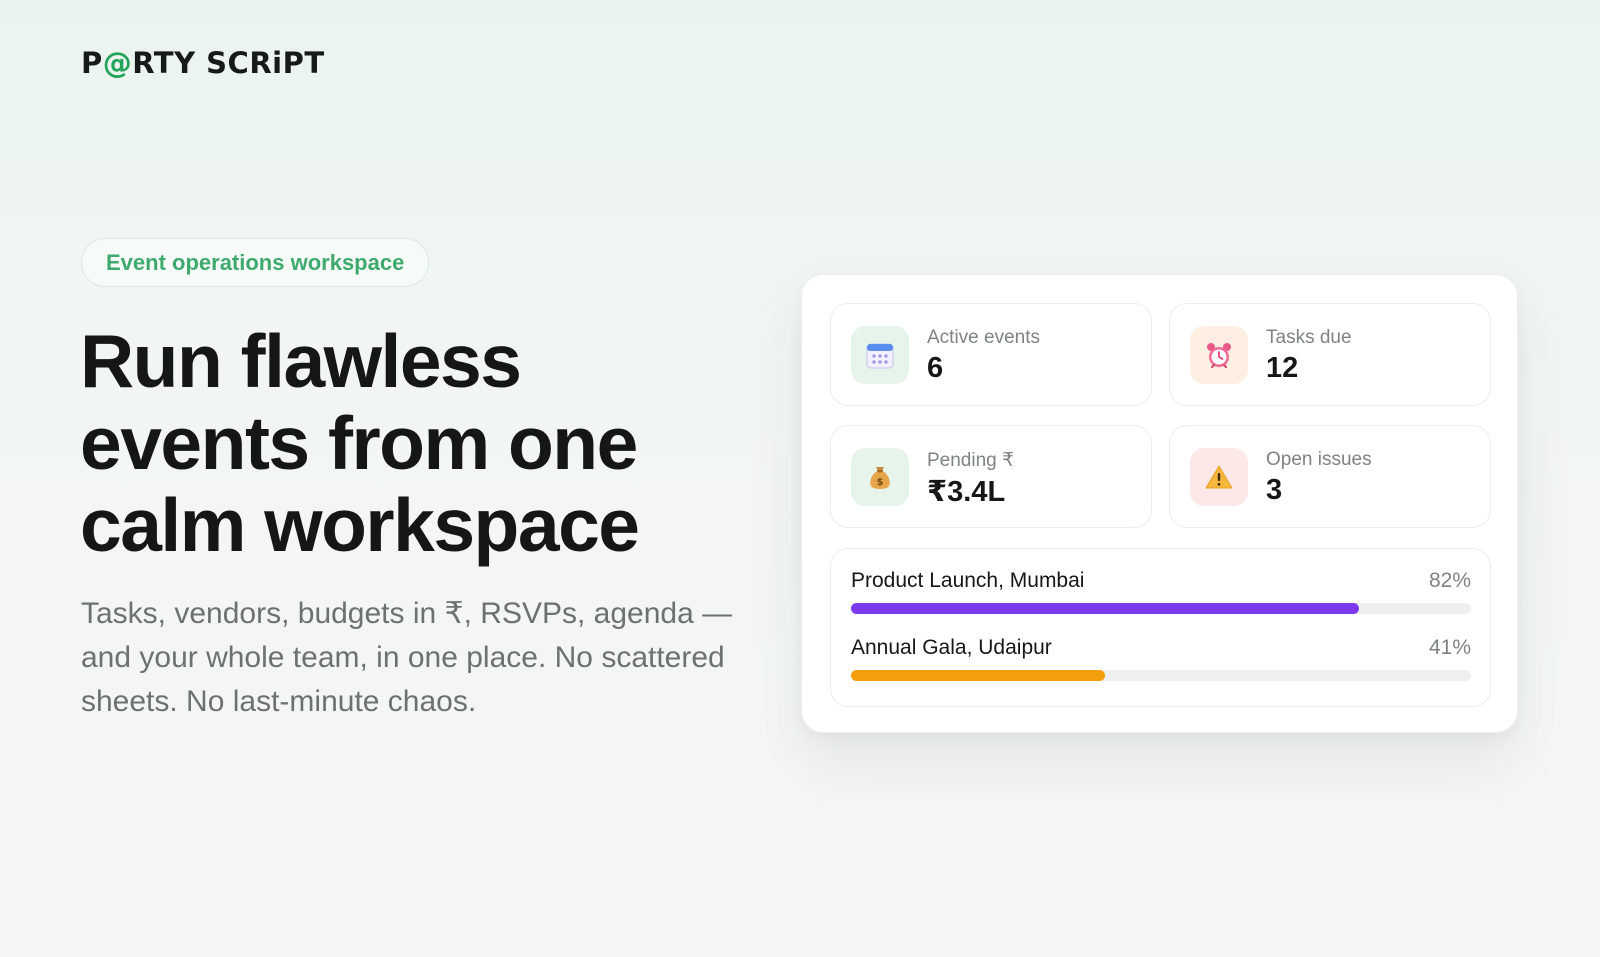 Image resolution: width=1600 pixels, height=957 pixels. Describe the element at coordinates (1274, 490) in the screenshot. I see `stat-value: 3` at that location.